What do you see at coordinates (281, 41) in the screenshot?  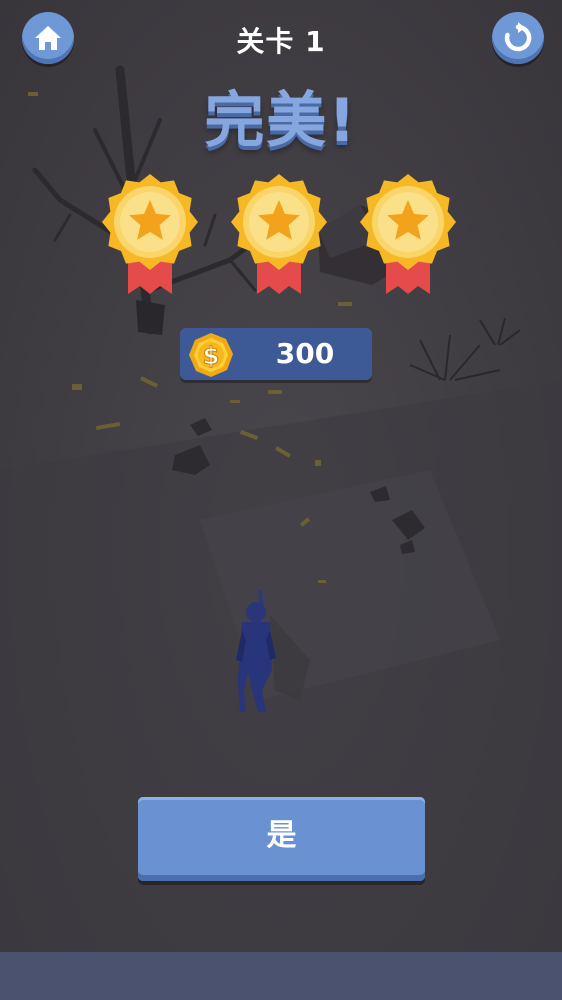 I see `level-title: 关卡 1` at bounding box center [281, 41].